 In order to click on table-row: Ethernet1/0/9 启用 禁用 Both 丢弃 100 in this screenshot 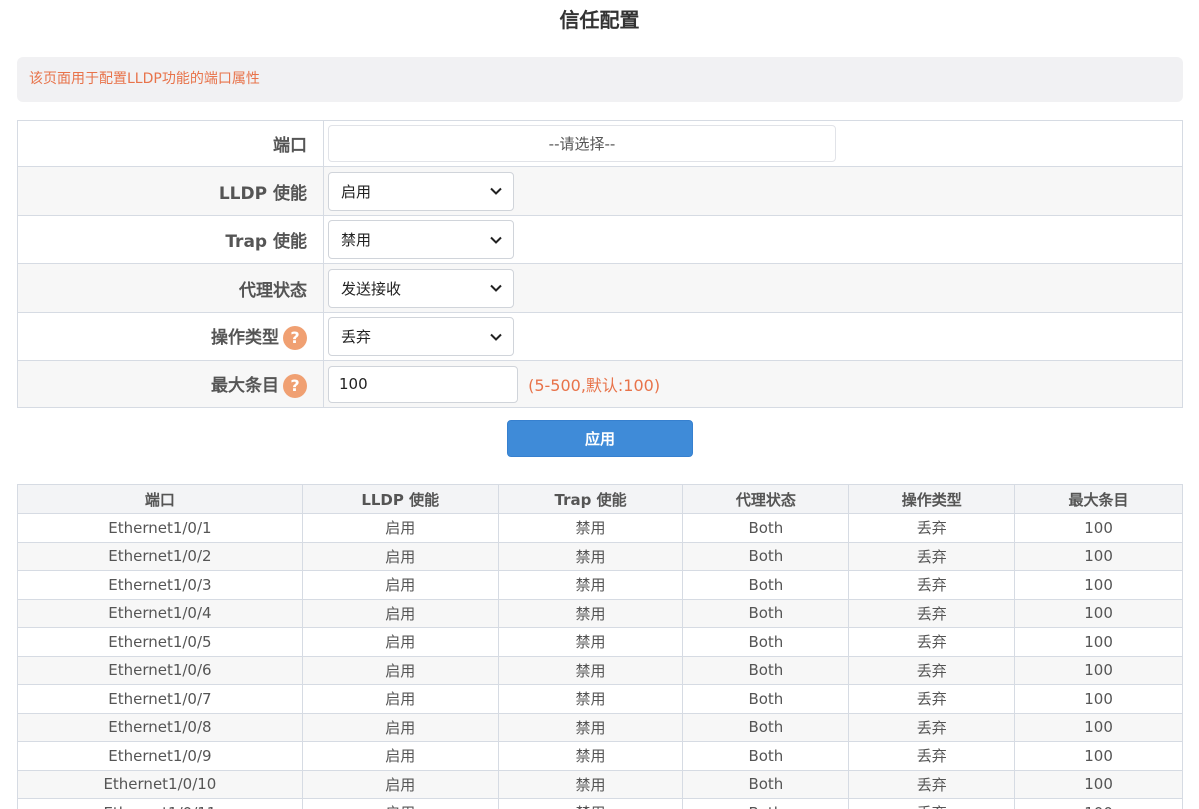, I will do `click(600, 756)`.